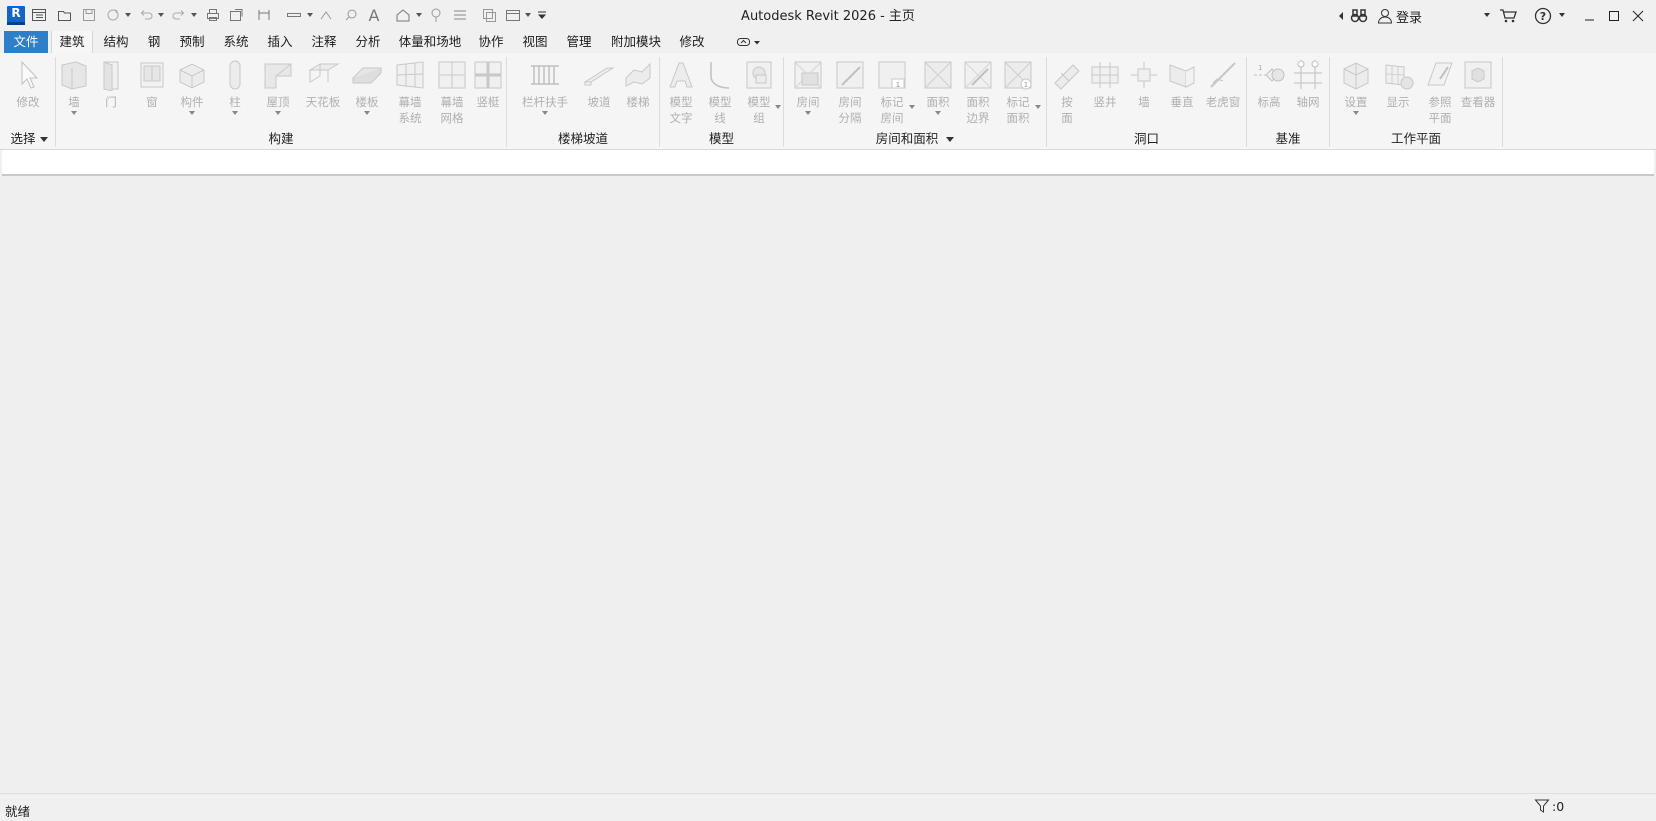  What do you see at coordinates (681, 75) in the screenshot?
I see `model-text-icon` at bounding box center [681, 75].